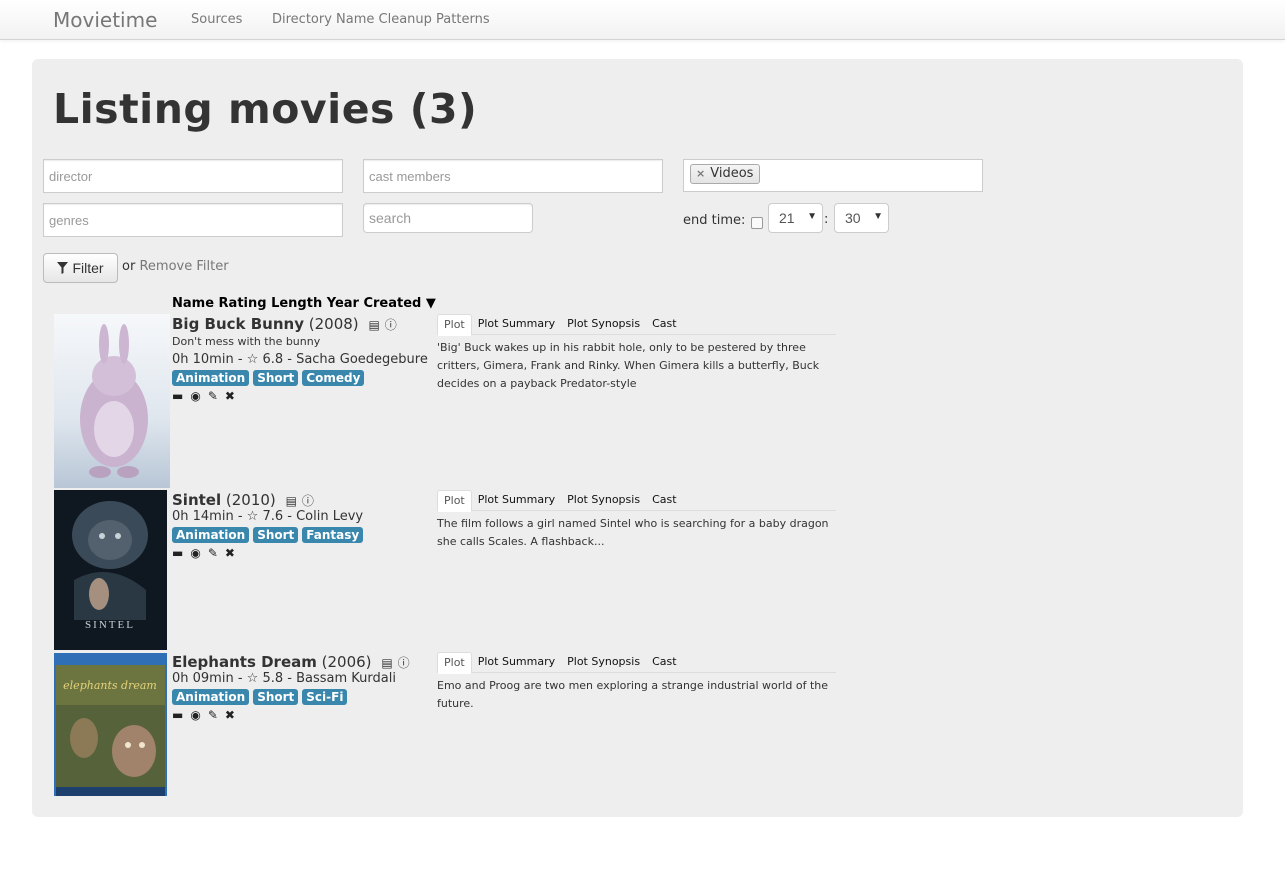 The width and height of the screenshot is (1285, 877). What do you see at coordinates (700, 173) in the screenshot?
I see `remove-tag-icon: ×` at bounding box center [700, 173].